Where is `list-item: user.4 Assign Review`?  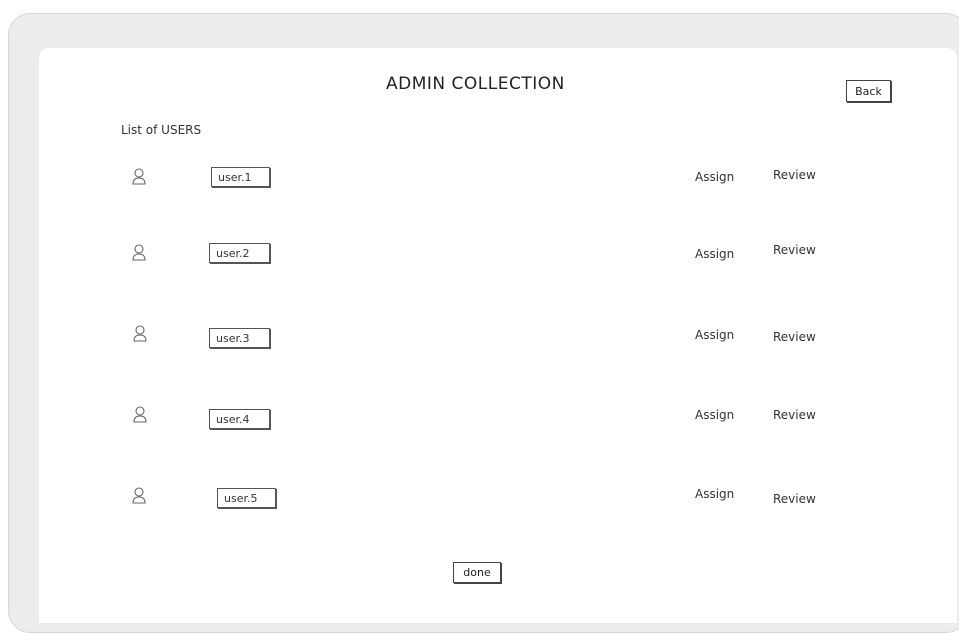
list-item: user.4 Assign Review is located at coordinates (498, 419).